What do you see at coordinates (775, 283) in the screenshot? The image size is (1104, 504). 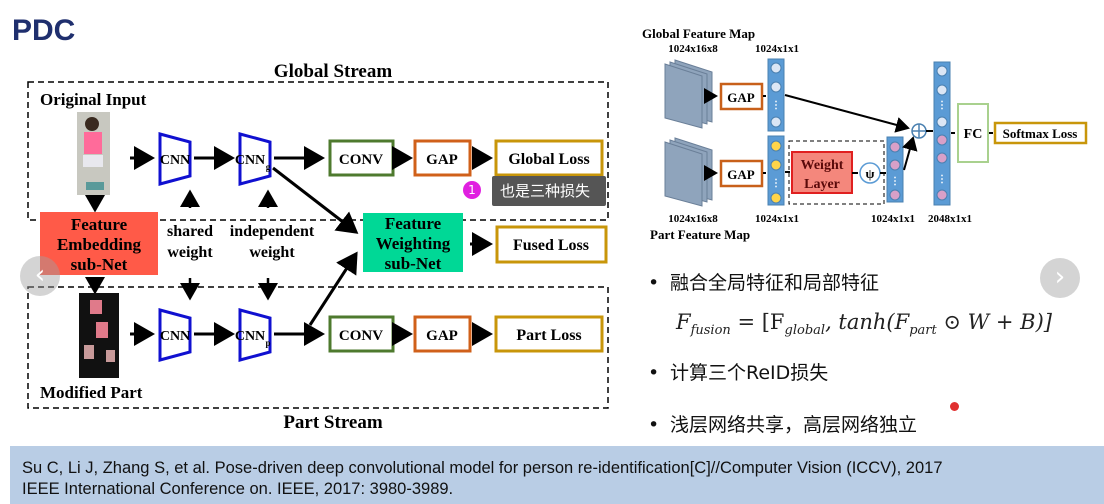 I see `bullet-text: 融合全局特征和局部特征` at bounding box center [775, 283].